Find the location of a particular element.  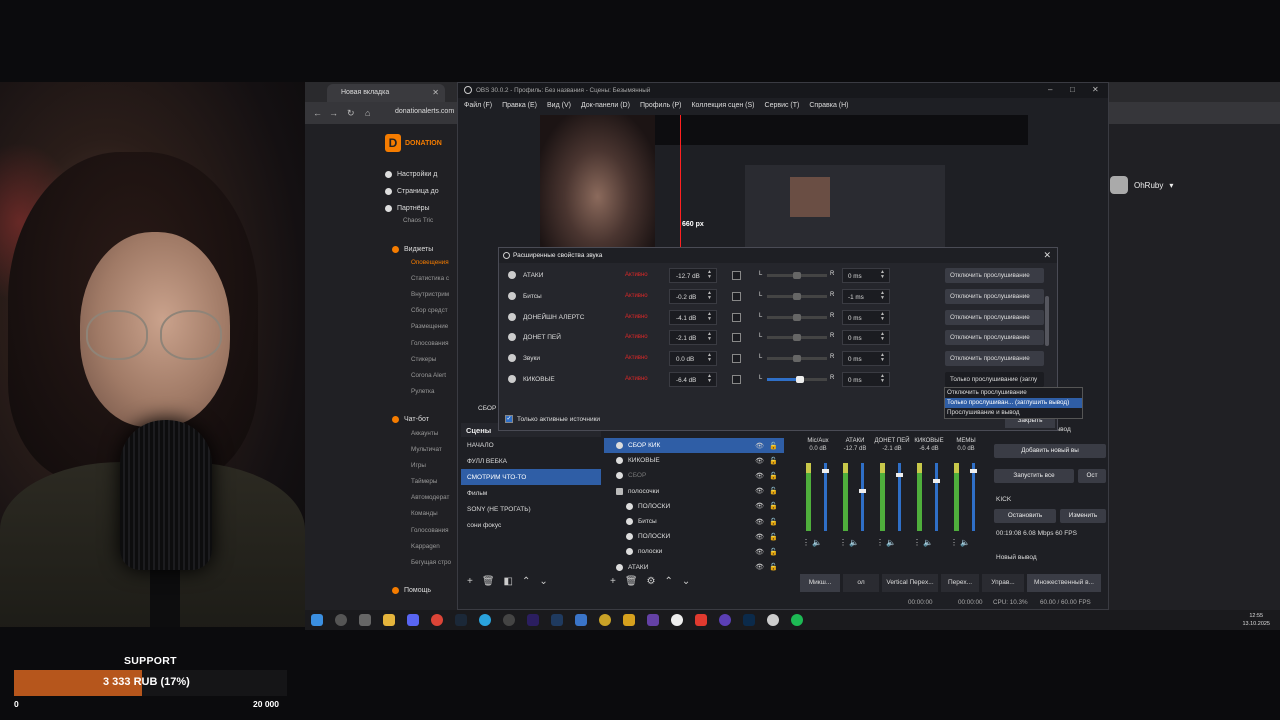

source-row: СБОР 👁 🔓 is located at coordinates (694, 475).